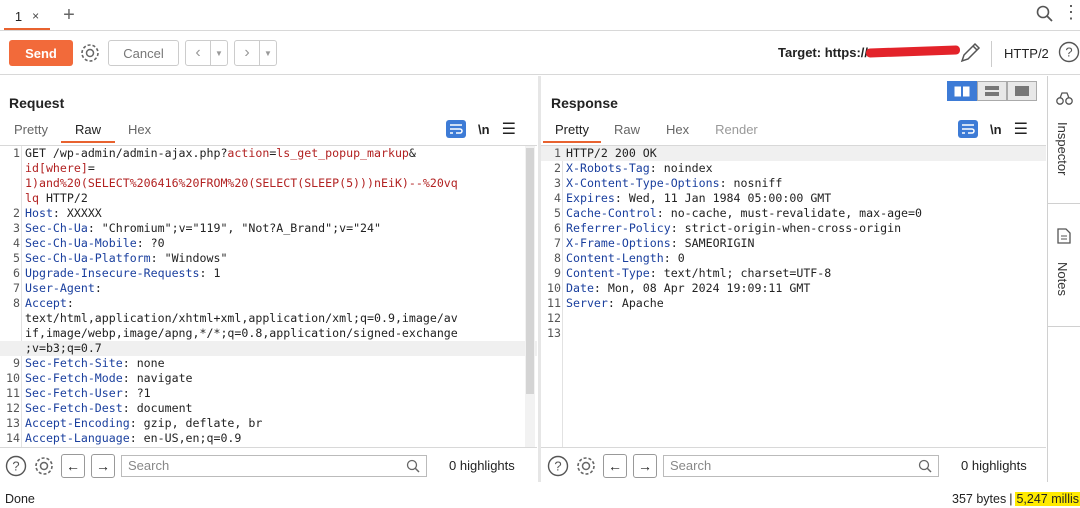 The width and height of the screenshot is (1080, 508). I want to click on code-segment: HTTP/2, so click(63, 198).